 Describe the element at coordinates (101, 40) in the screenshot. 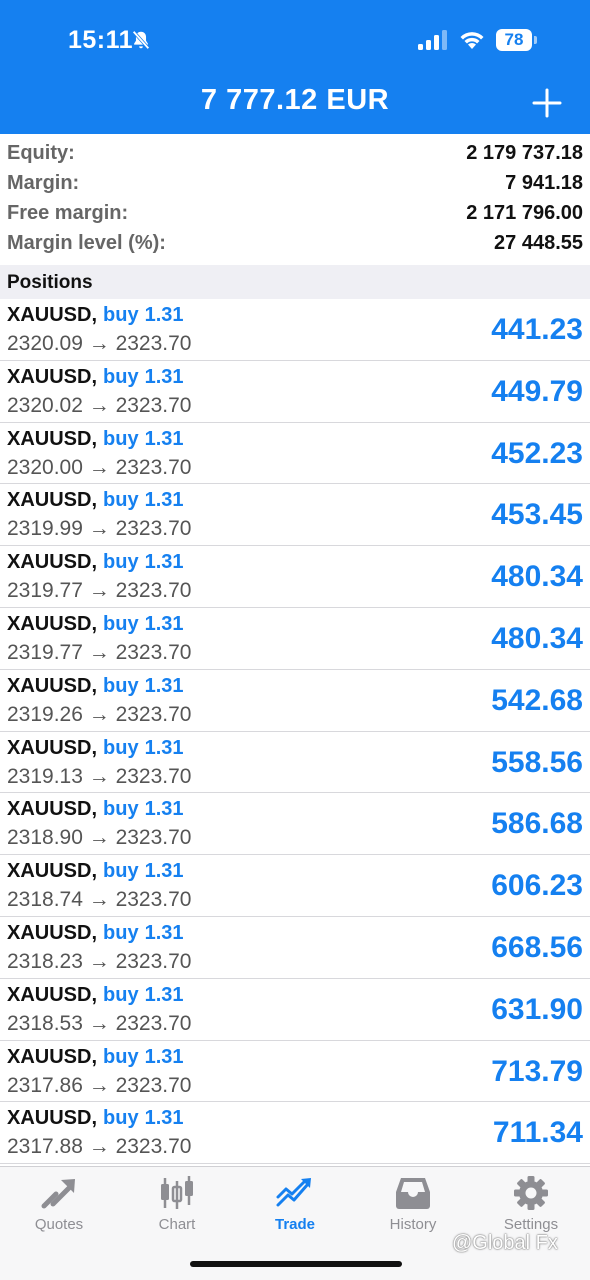

I see `status-time: 15:11` at that location.